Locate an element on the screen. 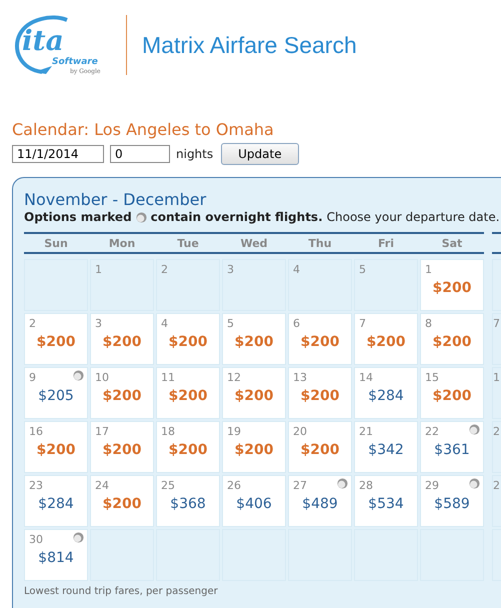  fare-day-cell: 2 $200 is located at coordinates (56, 339).